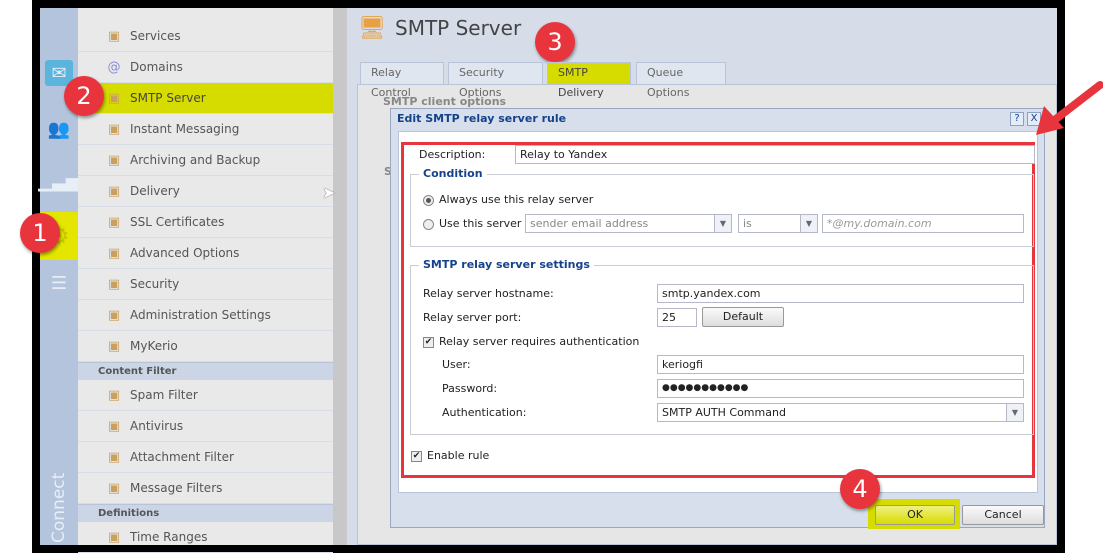 The image size is (1103, 553). I want to click on sidebar-item-label: Instant Messaging, so click(185, 129).